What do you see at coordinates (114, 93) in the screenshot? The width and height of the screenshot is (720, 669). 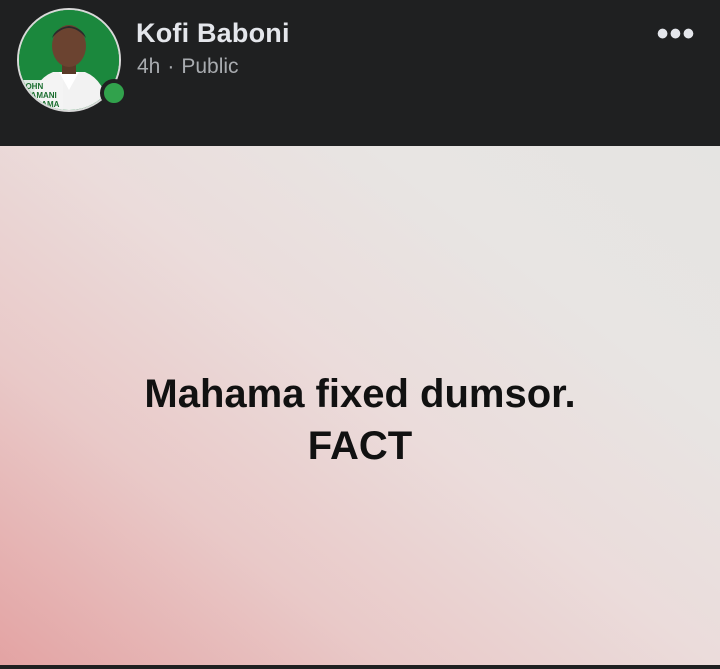 I see `online-status-icon` at bounding box center [114, 93].